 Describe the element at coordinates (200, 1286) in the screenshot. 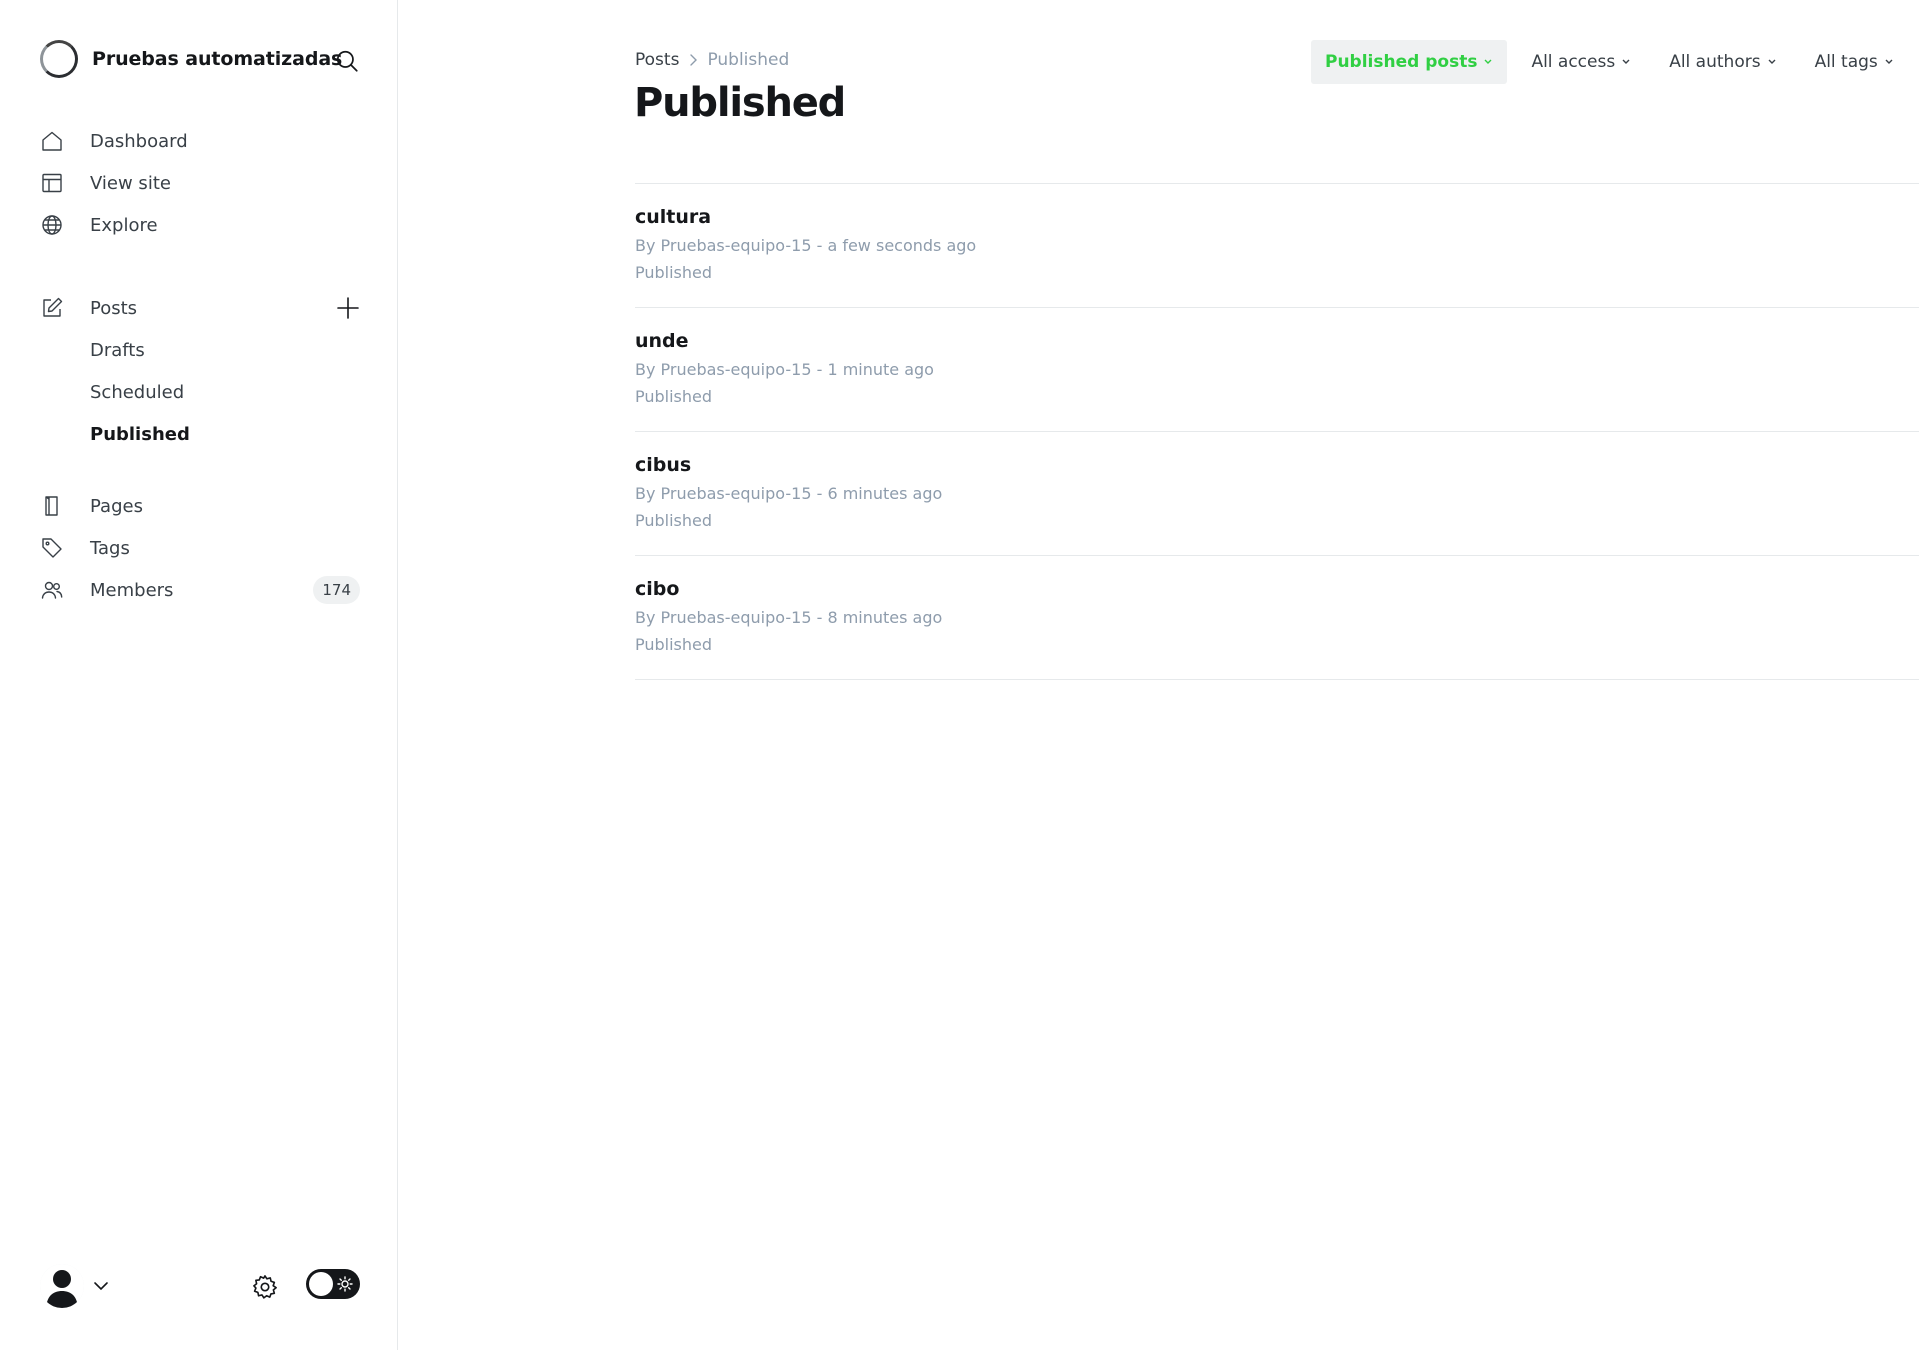

I see `sidebar-footer` at that location.